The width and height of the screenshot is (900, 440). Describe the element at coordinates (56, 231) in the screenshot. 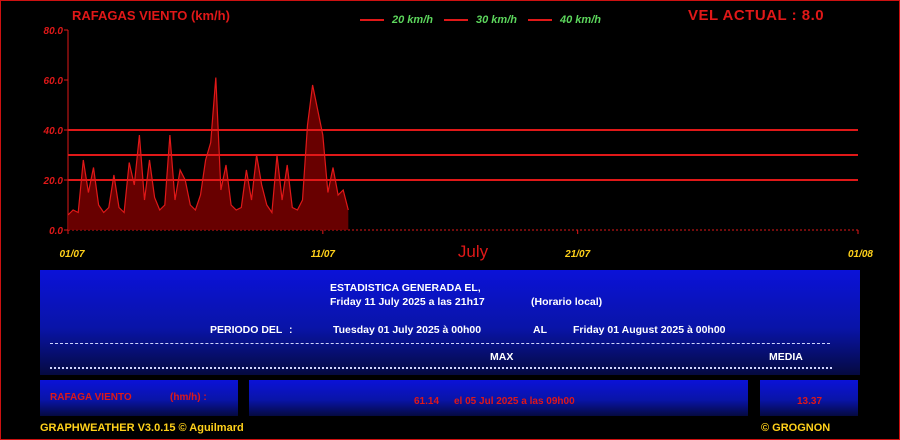

I see `y-tick-label: 0.0` at that location.